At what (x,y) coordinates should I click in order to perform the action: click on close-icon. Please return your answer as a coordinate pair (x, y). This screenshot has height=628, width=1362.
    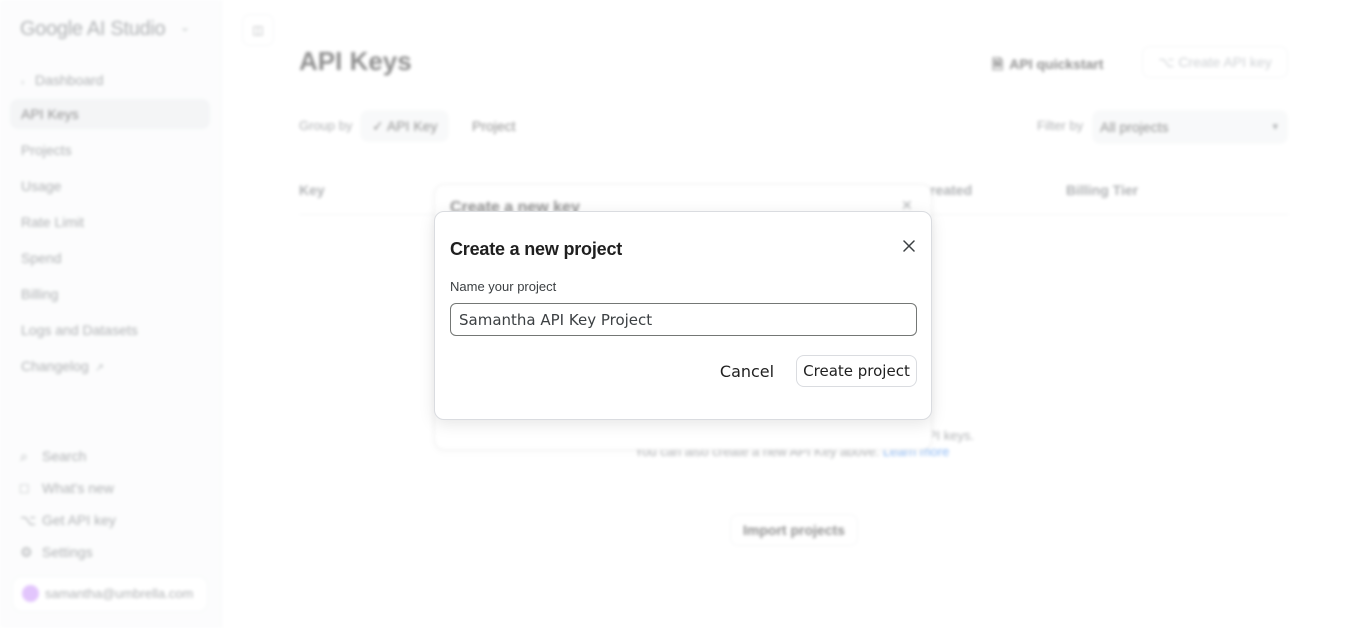
    Looking at the image, I should click on (909, 246).